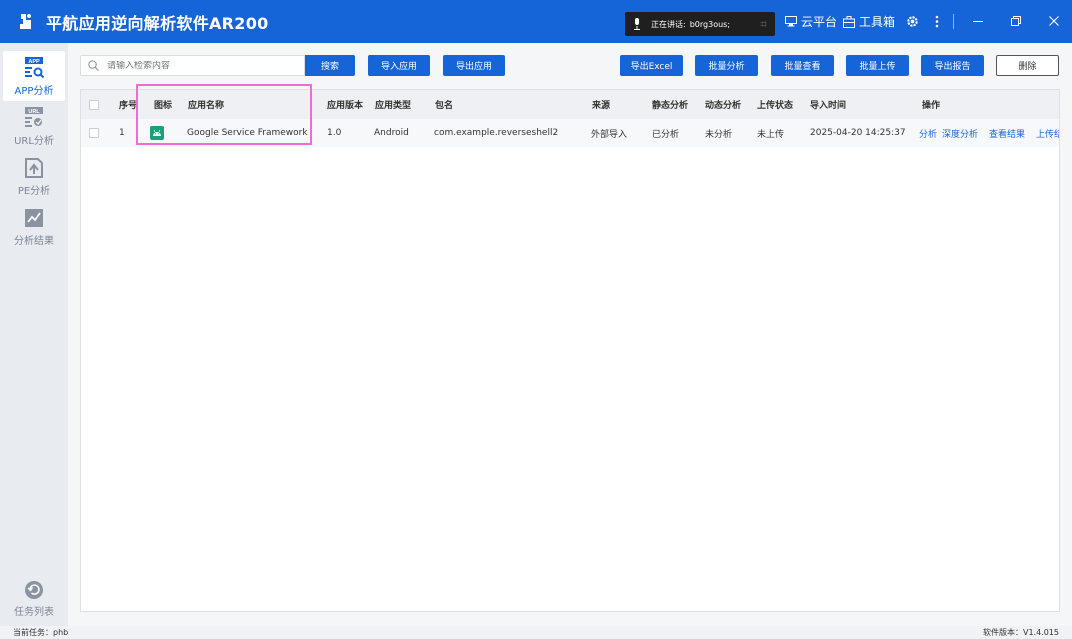 Image resolution: width=1072 pixels, height=639 pixels. What do you see at coordinates (157, 23) in the screenshot?
I see `app-title: 平航应用逆向解析软件AR200` at bounding box center [157, 23].